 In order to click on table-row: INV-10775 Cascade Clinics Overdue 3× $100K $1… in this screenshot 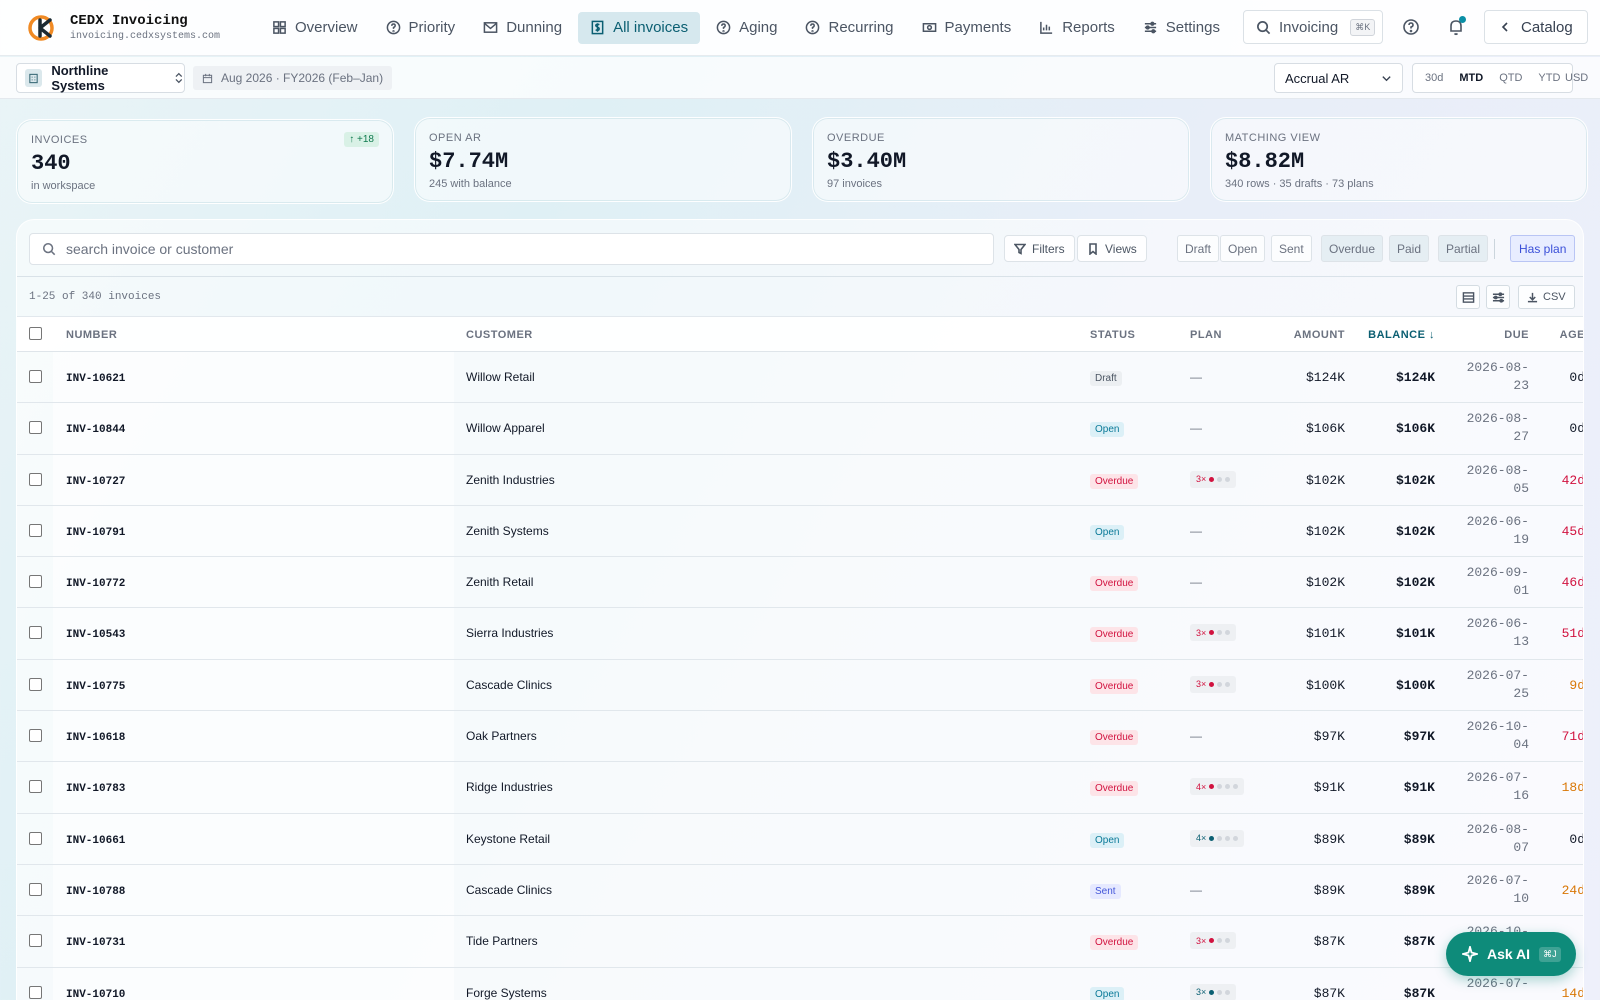, I will do `click(800, 685)`.